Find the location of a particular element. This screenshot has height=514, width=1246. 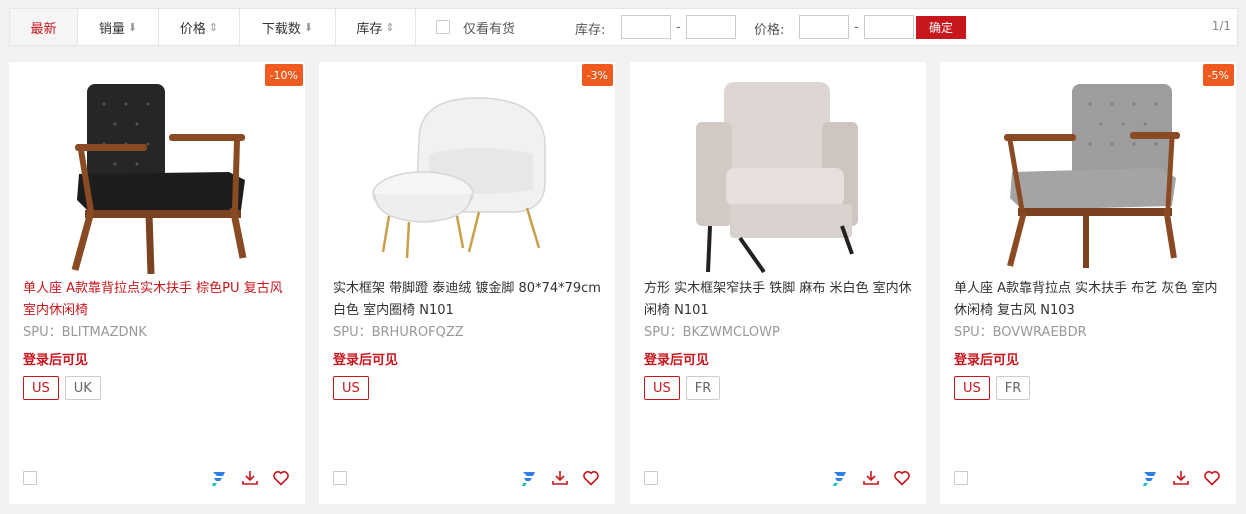

product-title: 单人座 A款靠背拉点 实木扶手 布艺 灰色 室内休闲椅 复古风 N103 is located at coordinates (1090, 300).